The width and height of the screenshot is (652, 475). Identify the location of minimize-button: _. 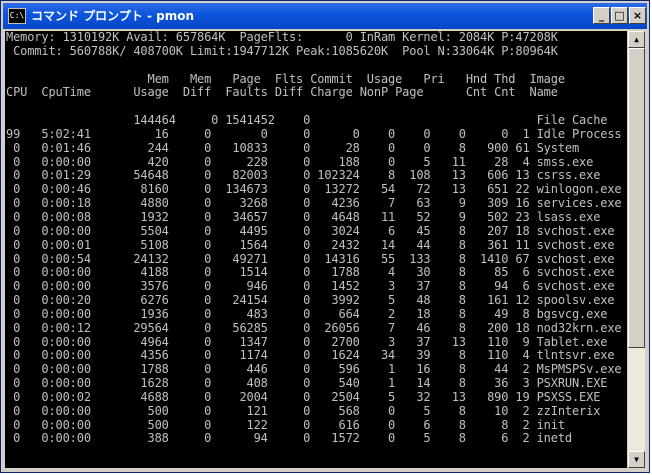
(601, 15).